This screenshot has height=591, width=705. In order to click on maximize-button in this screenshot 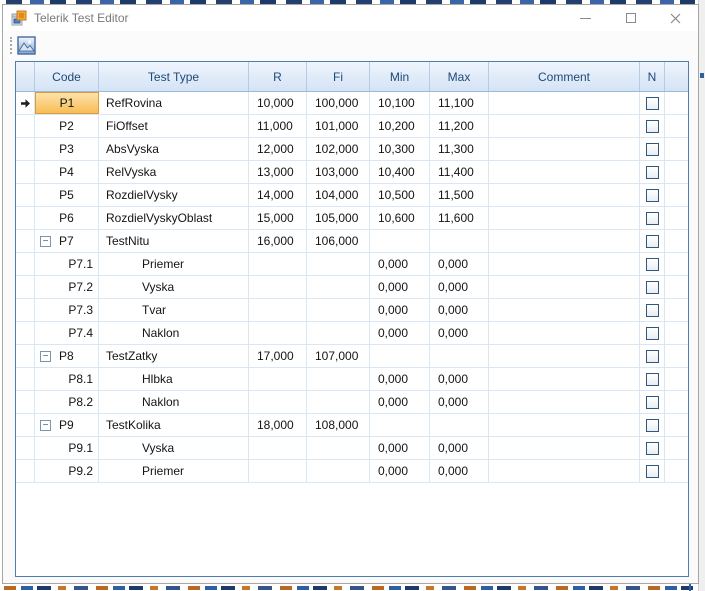, I will do `click(630, 18)`.